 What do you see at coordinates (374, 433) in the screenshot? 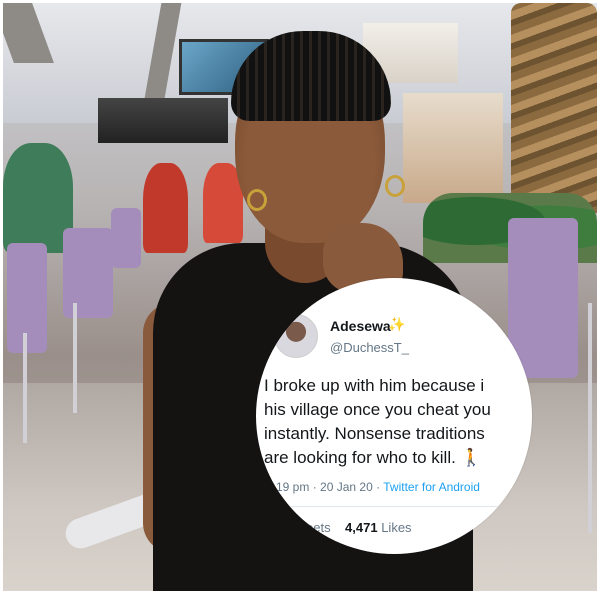
I see `tweet-line: instantly. Nonsense traditions` at bounding box center [374, 433].